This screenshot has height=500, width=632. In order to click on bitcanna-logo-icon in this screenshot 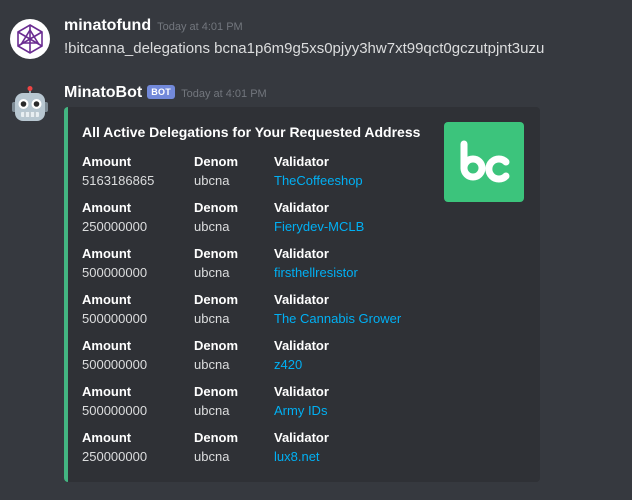, I will do `click(485, 161)`.